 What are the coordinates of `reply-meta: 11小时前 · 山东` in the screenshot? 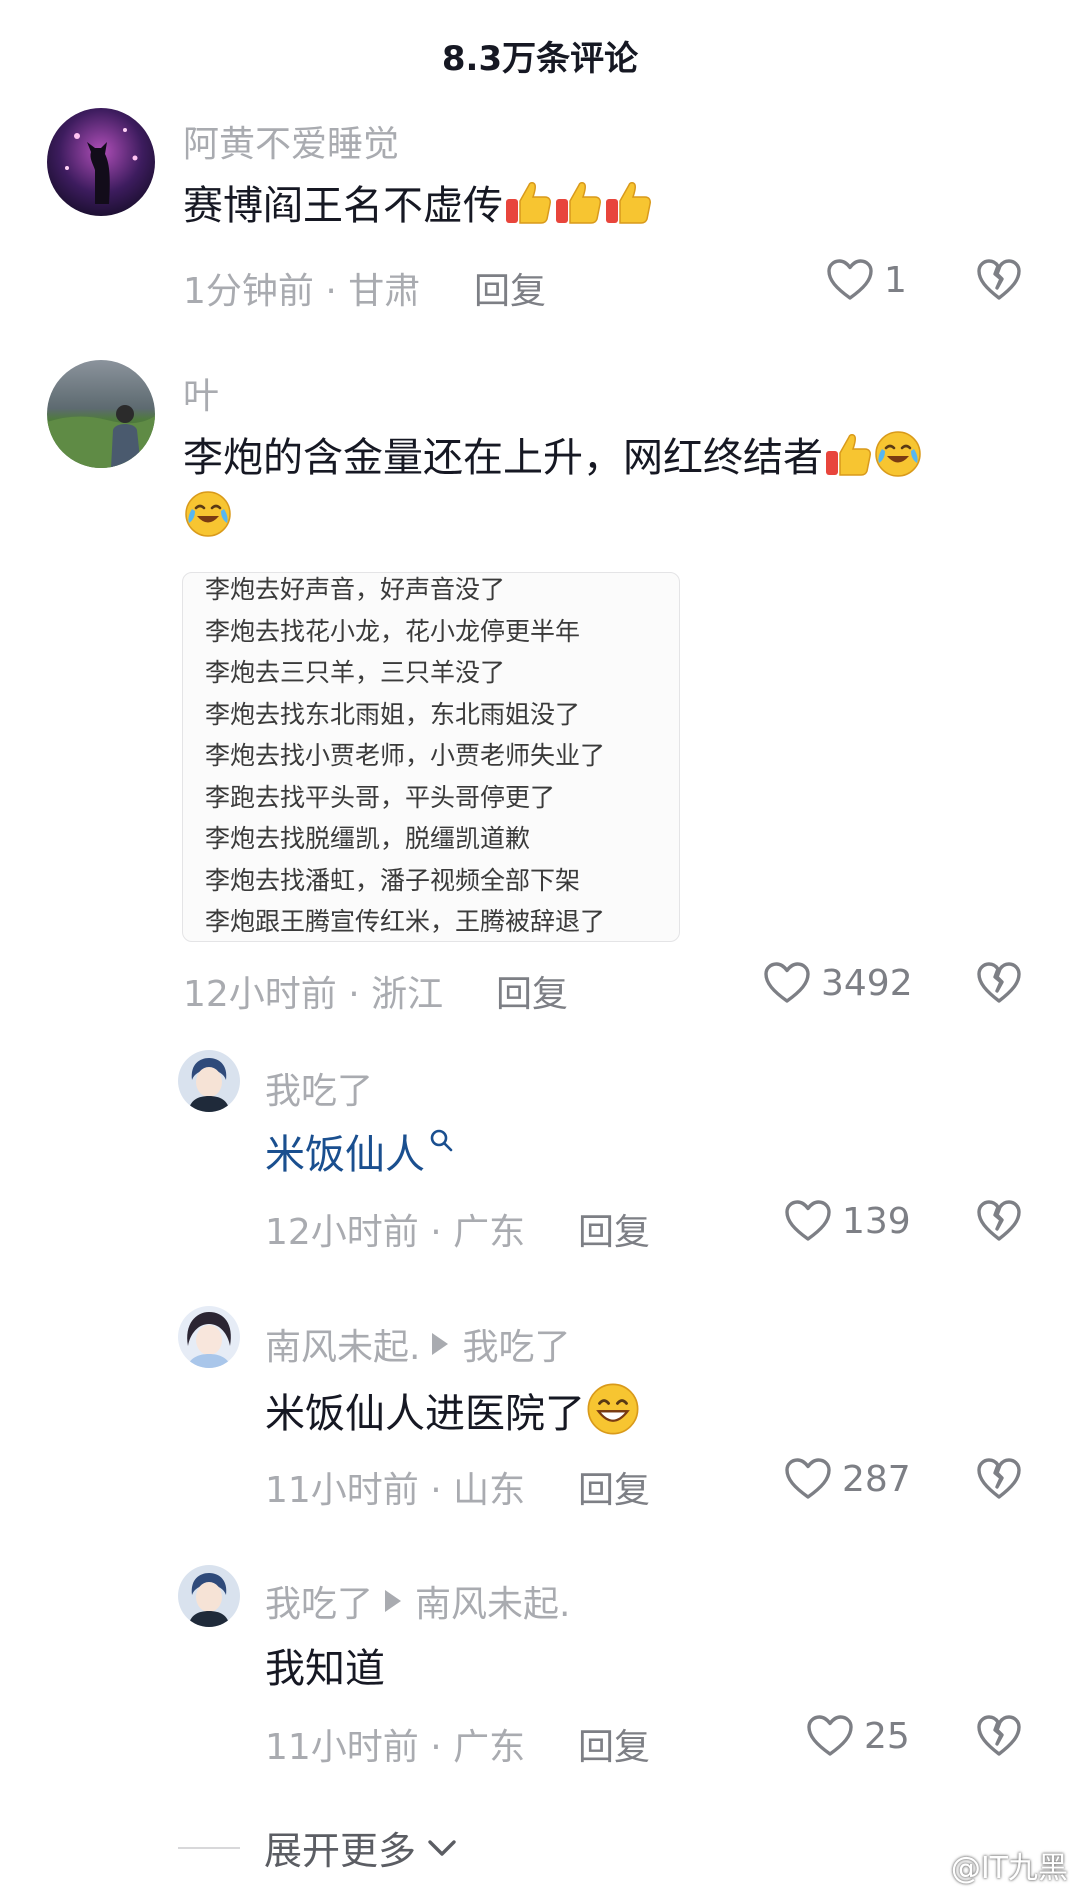 It's located at (395, 1490).